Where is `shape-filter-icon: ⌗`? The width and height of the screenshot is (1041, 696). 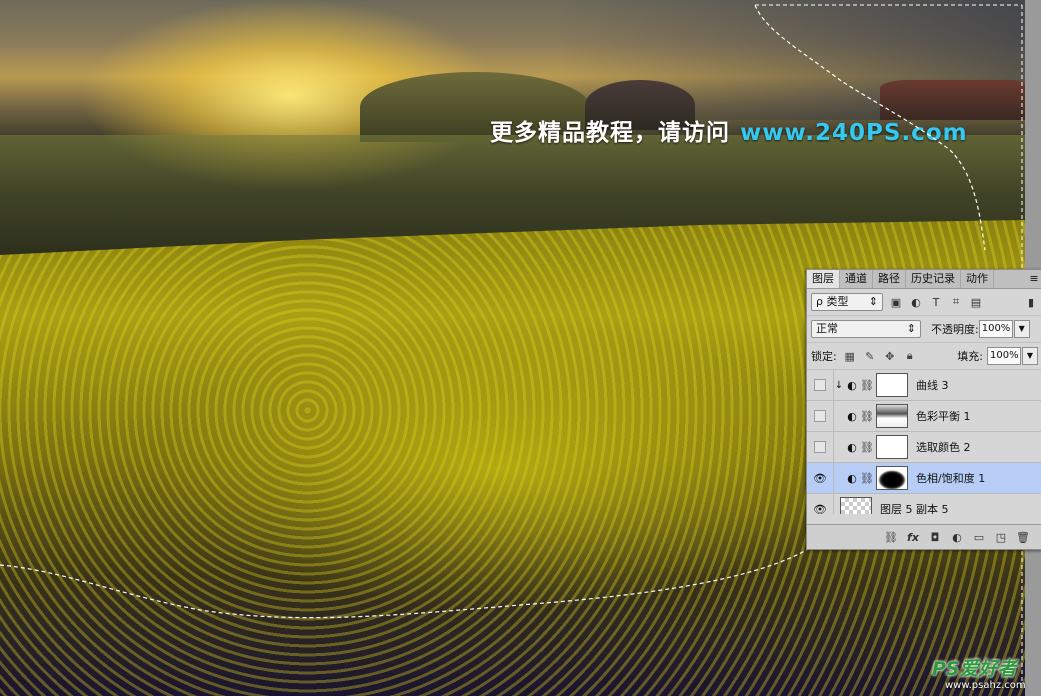
shape-filter-icon: ⌗ is located at coordinates (956, 302).